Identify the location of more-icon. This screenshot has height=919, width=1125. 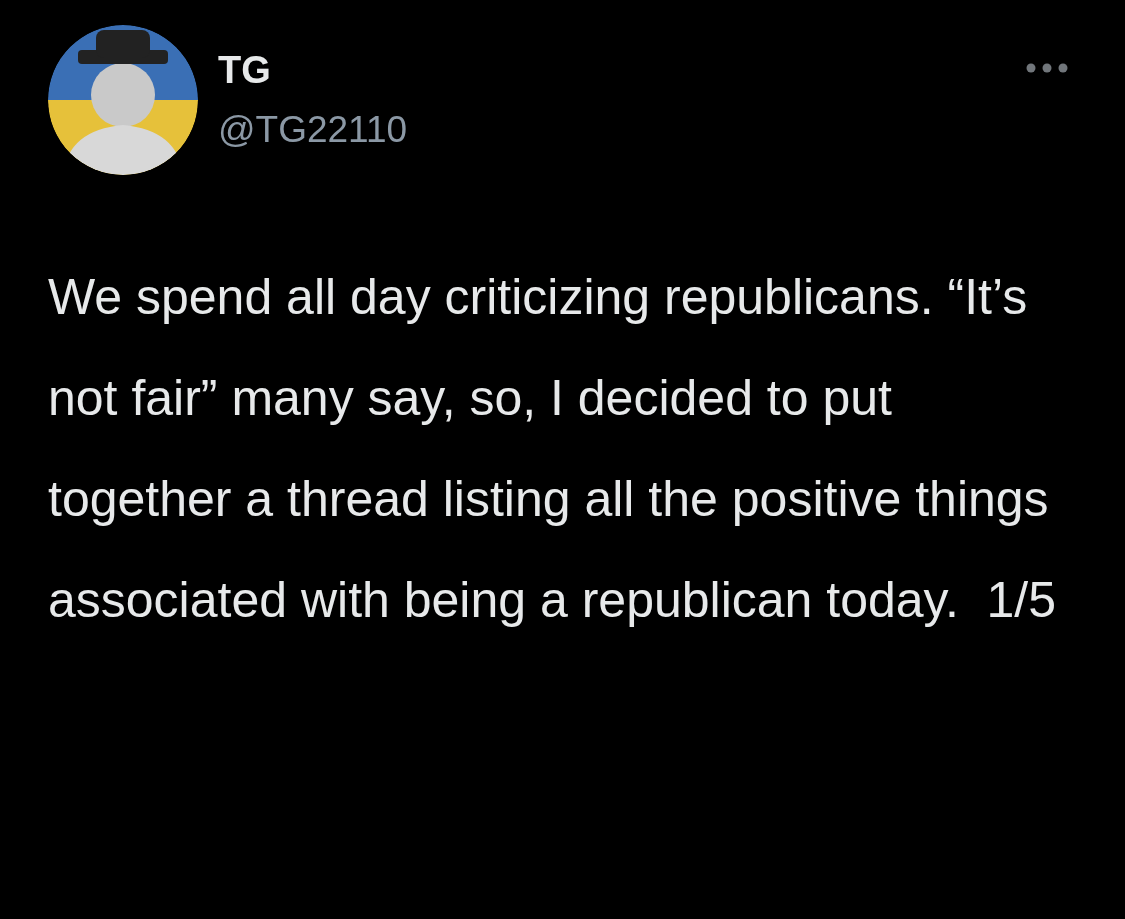
(1047, 68).